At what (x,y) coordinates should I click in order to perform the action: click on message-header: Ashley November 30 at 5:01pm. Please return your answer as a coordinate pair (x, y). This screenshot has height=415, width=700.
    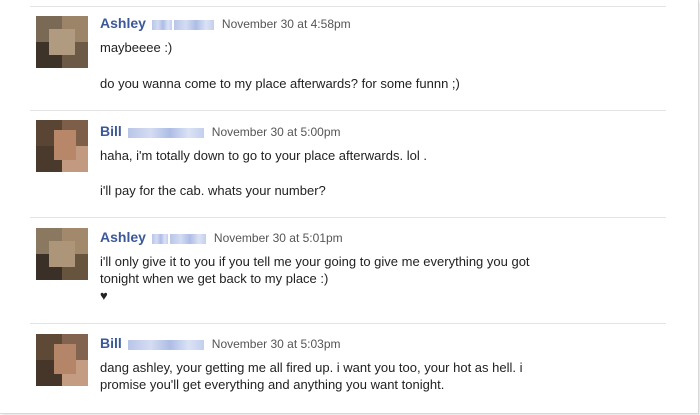
    Looking at the image, I should click on (221, 237).